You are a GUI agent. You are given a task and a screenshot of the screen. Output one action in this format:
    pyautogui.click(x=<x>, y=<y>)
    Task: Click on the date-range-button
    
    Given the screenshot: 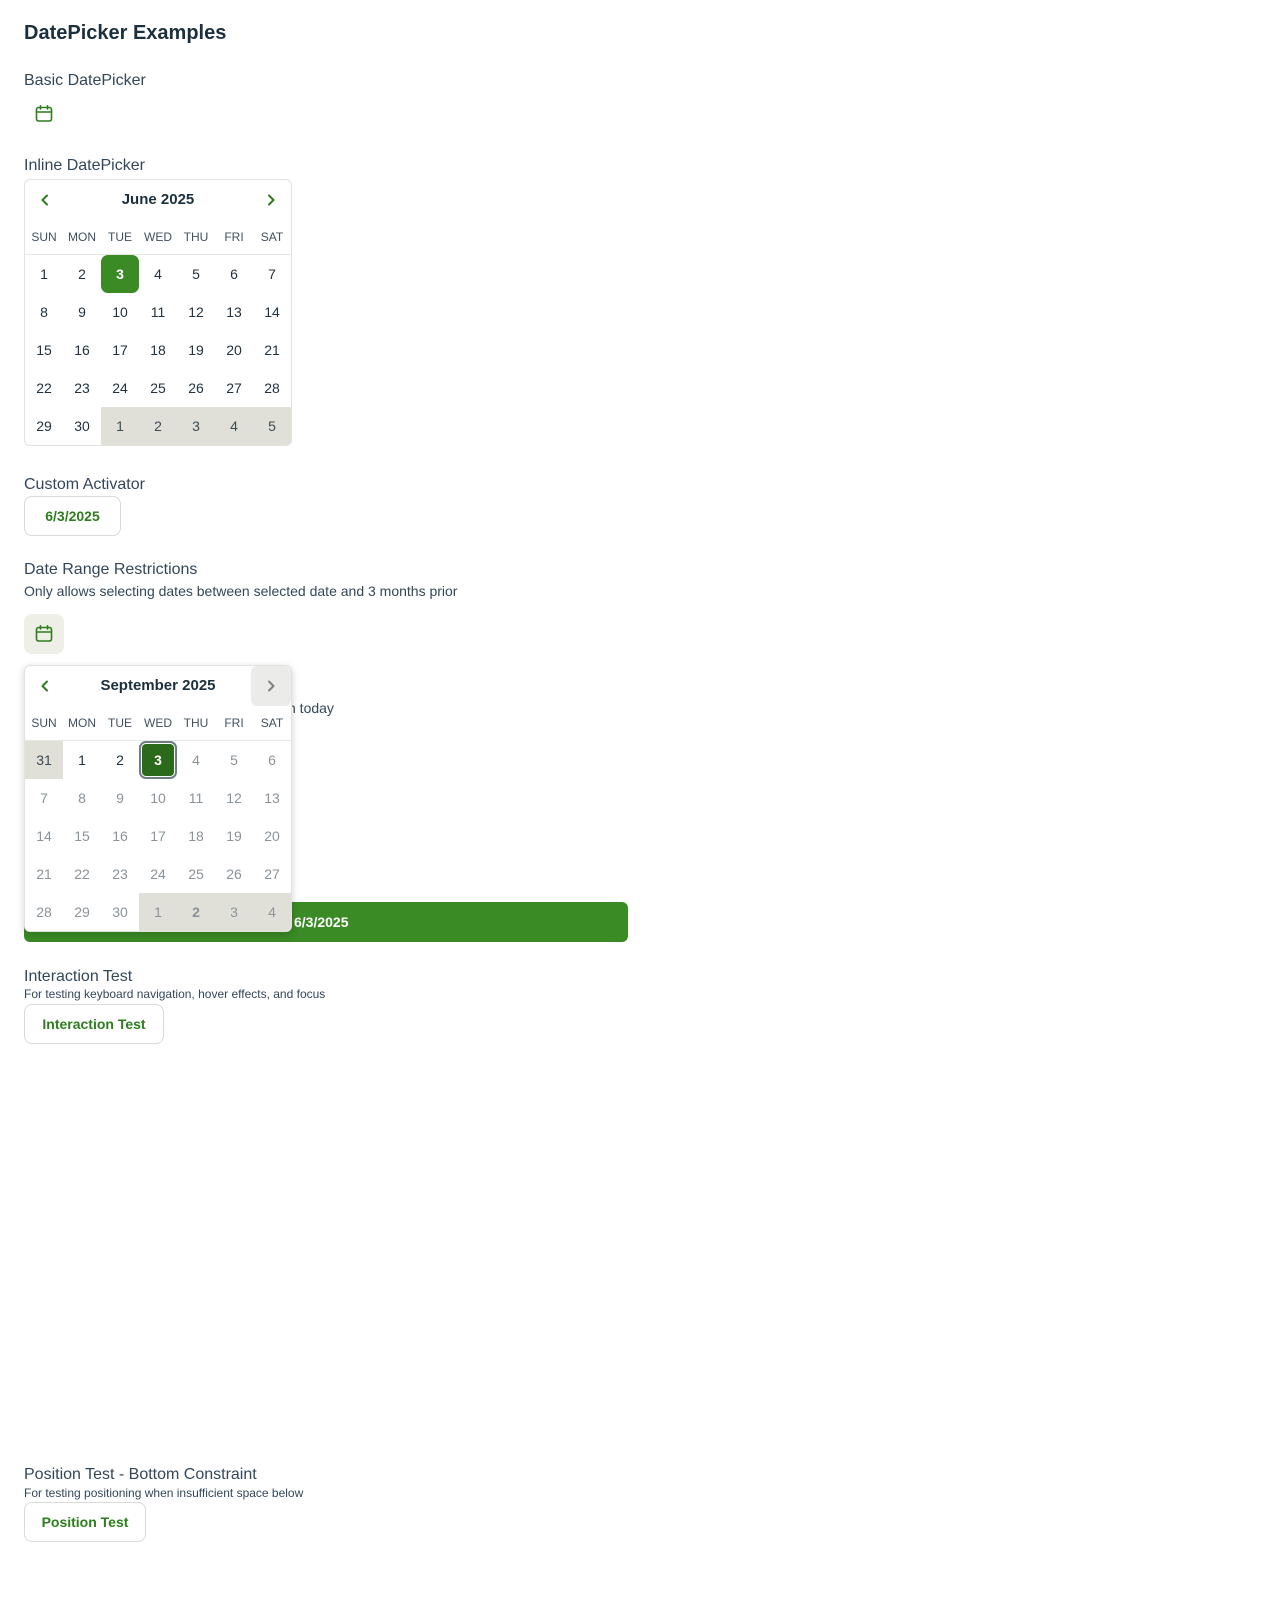 What is the action you would take?
    pyautogui.click(x=44, y=634)
    